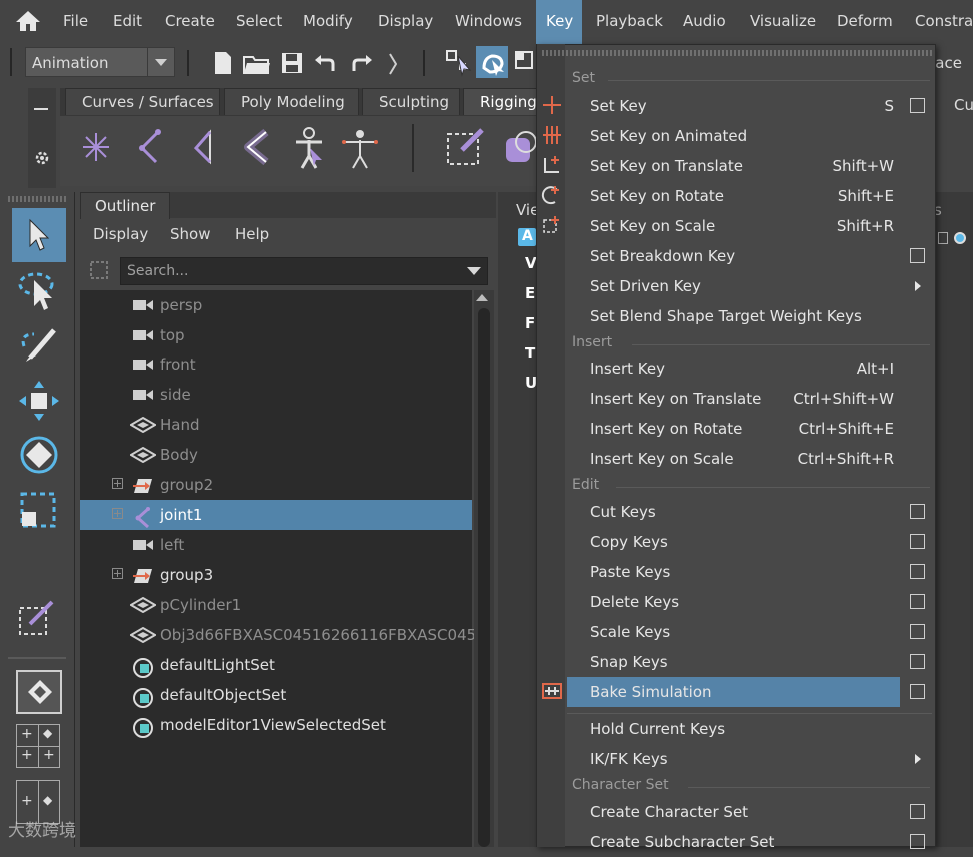 The height and width of the screenshot is (857, 973). What do you see at coordinates (531, 263) in the screenshot?
I see `viewport-menu-view: V` at bounding box center [531, 263].